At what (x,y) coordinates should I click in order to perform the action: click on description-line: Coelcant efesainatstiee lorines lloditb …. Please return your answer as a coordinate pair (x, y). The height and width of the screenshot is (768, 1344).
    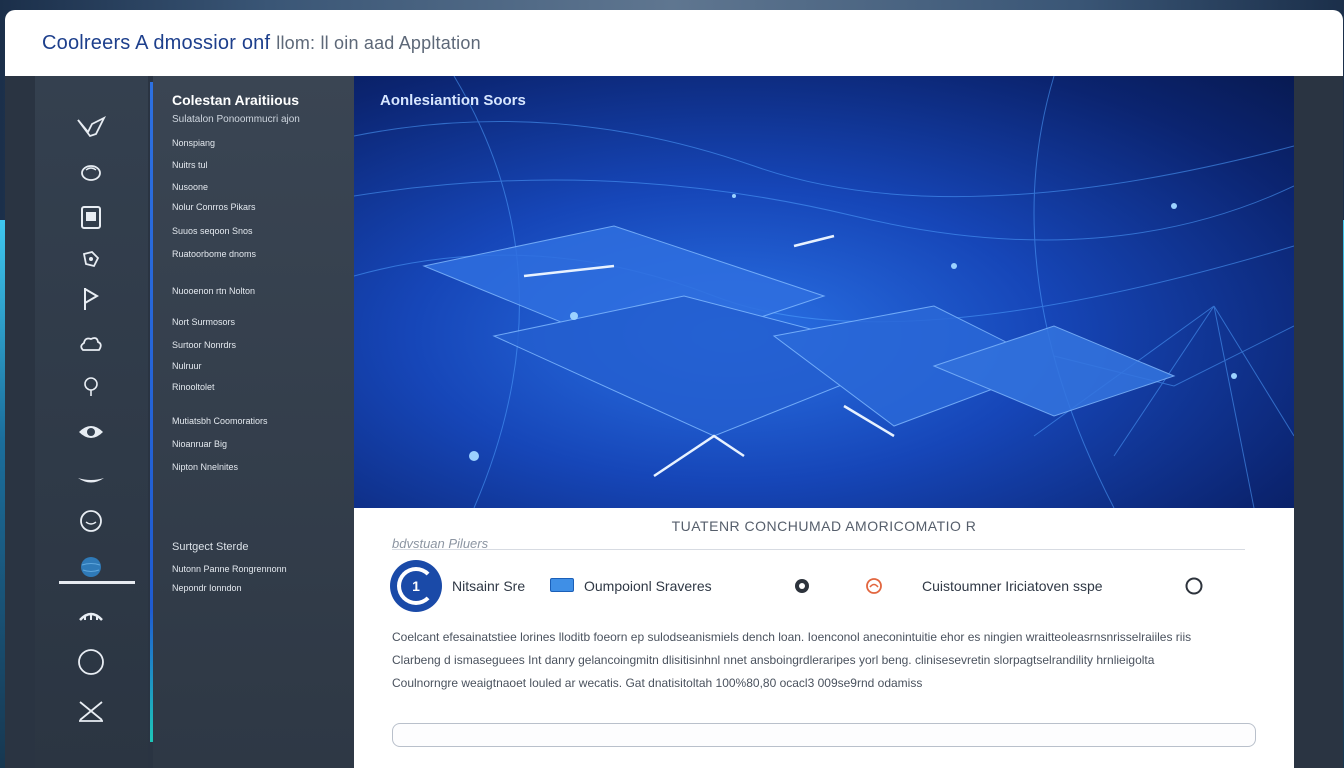
    Looking at the image, I should click on (792, 637).